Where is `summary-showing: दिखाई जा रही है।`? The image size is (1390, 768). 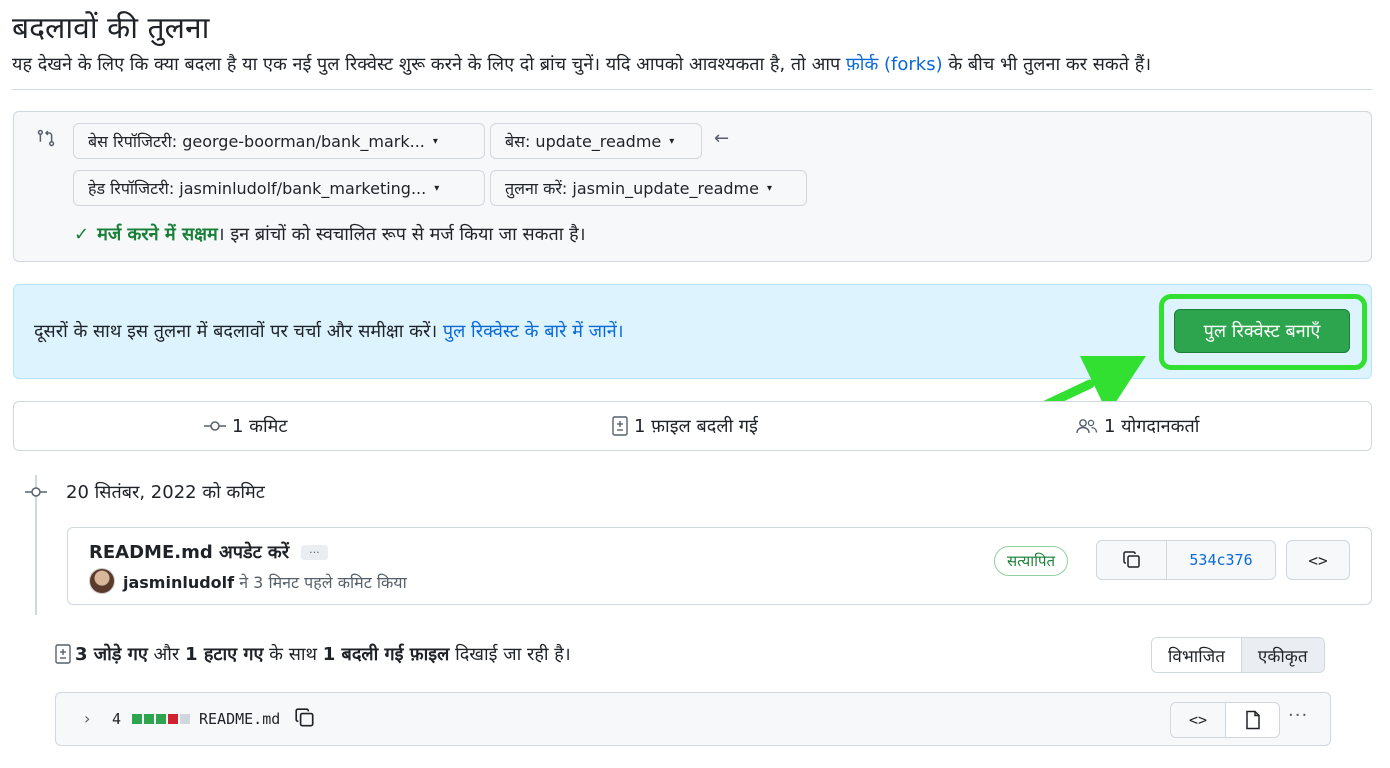 summary-showing: दिखाई जा रही है। is located at coordinates (510, 654).